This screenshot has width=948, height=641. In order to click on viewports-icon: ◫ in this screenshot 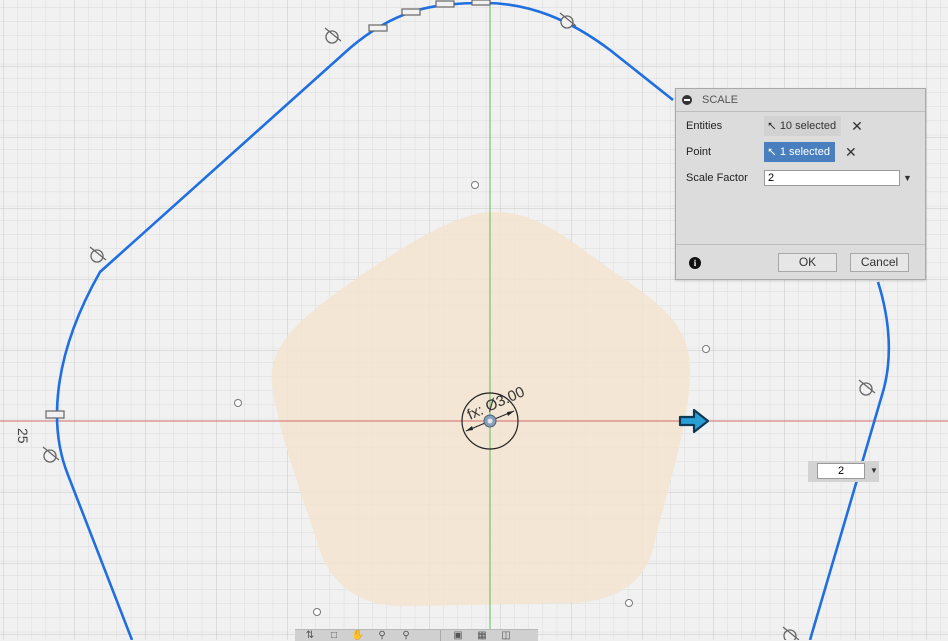, I will do `click(506, 635)`.